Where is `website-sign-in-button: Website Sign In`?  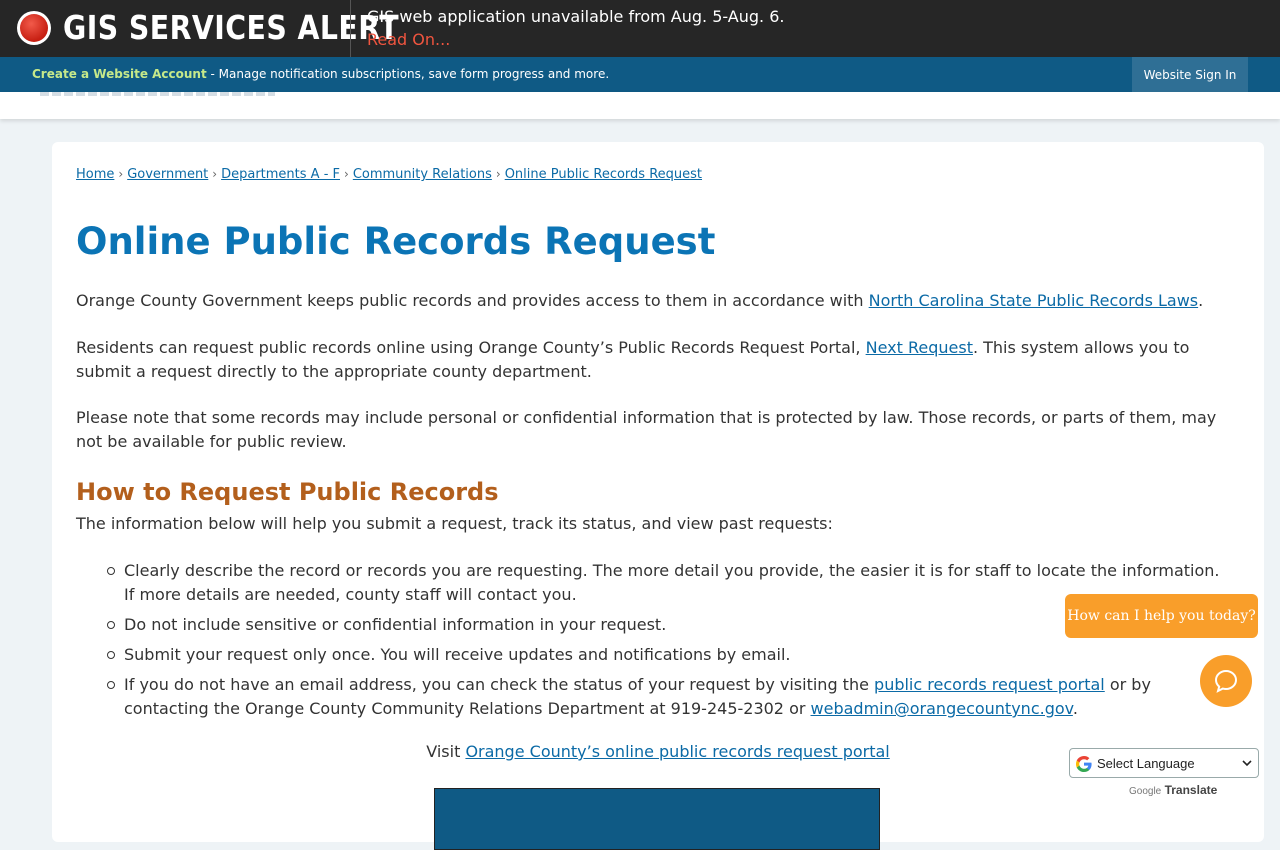
website-sign-in-button: Website Sign In is located at coordinates (1190, 74).